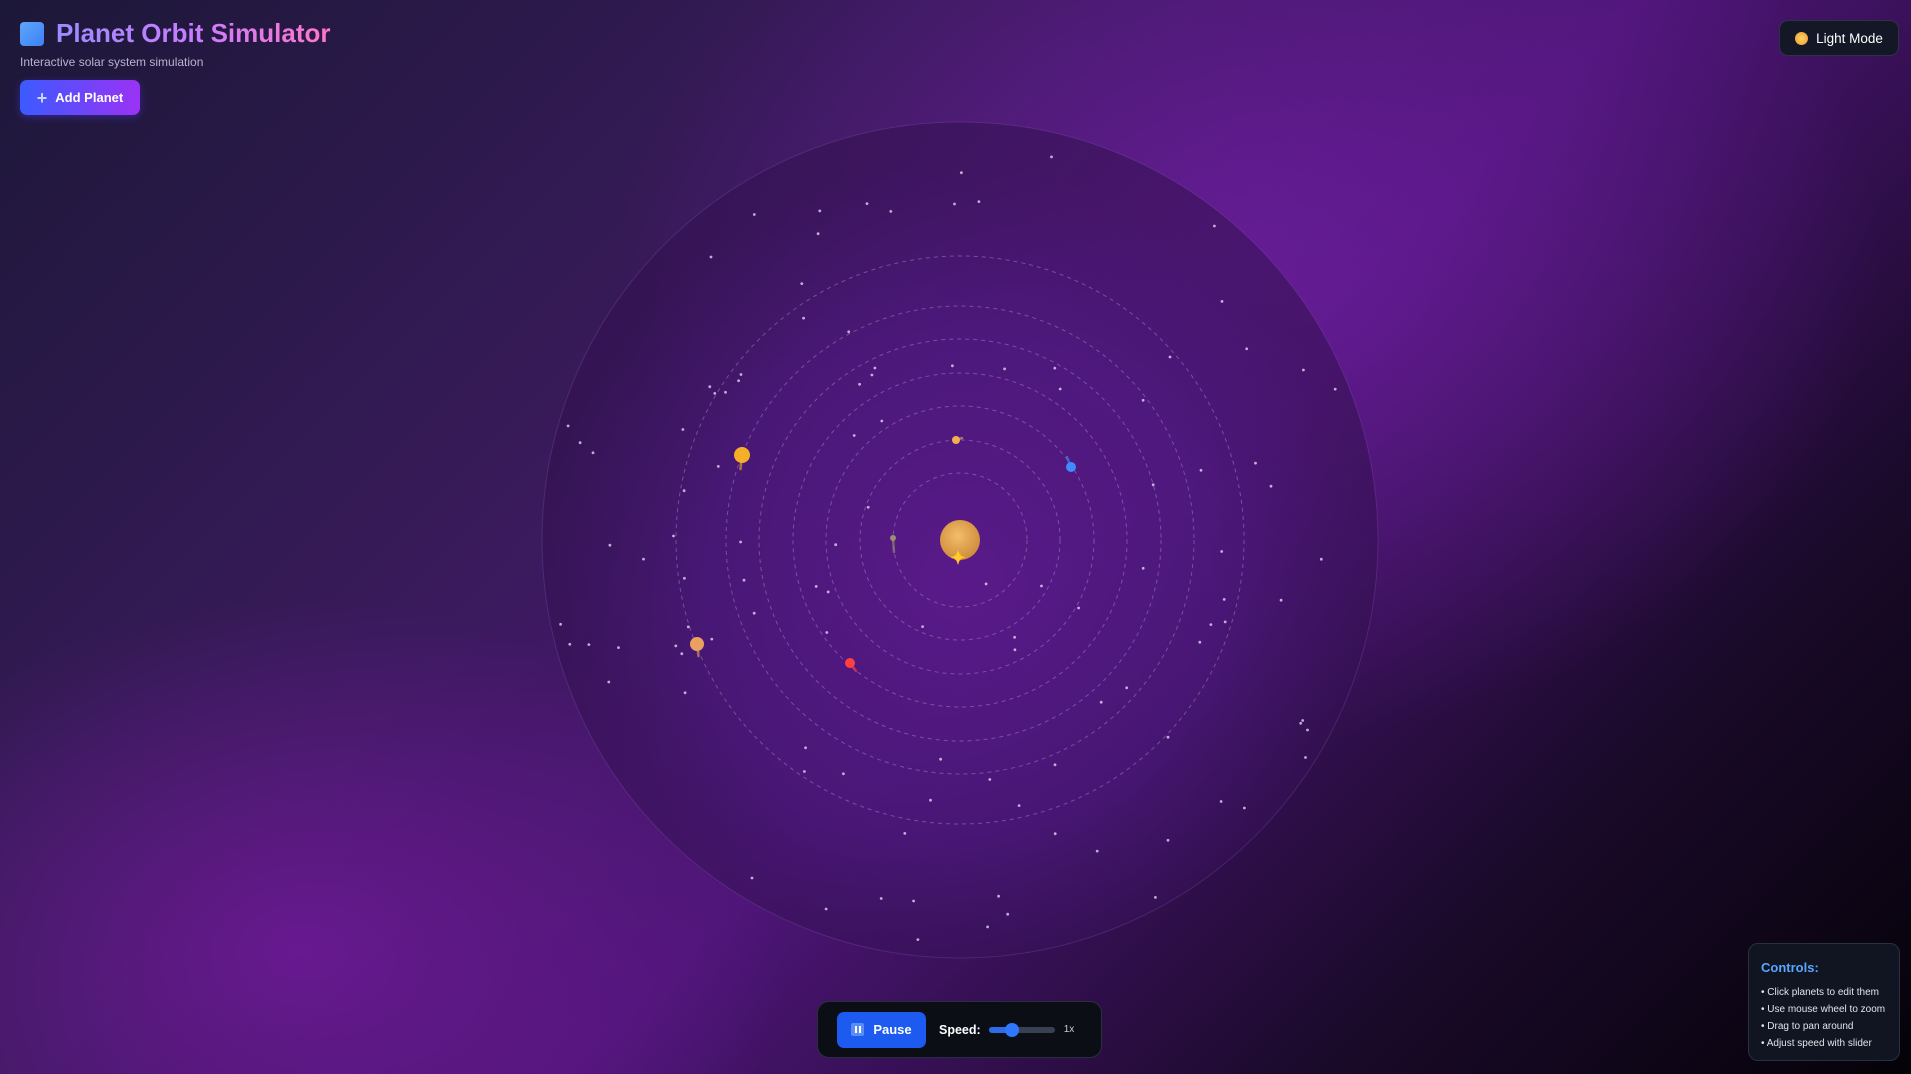  I want to click on help-item: • Use mouse wheel to zoom, so click(1823, 1009).